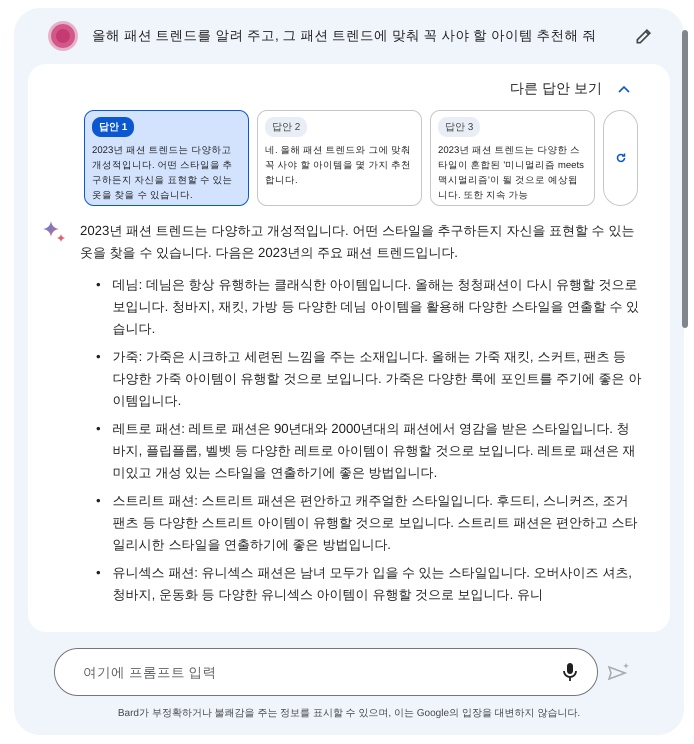 This screenshot has width=694, height=744. What do you see at coordinates (349, 713) in the screenshot?
I see `disclaimer-text: Bard가 부정확하거나 불쾌감을 주는 정보를 표시할 수 있으며, 이는 Google의 입장을 대변하지 않습니다.` at bounding box center [349, 713].